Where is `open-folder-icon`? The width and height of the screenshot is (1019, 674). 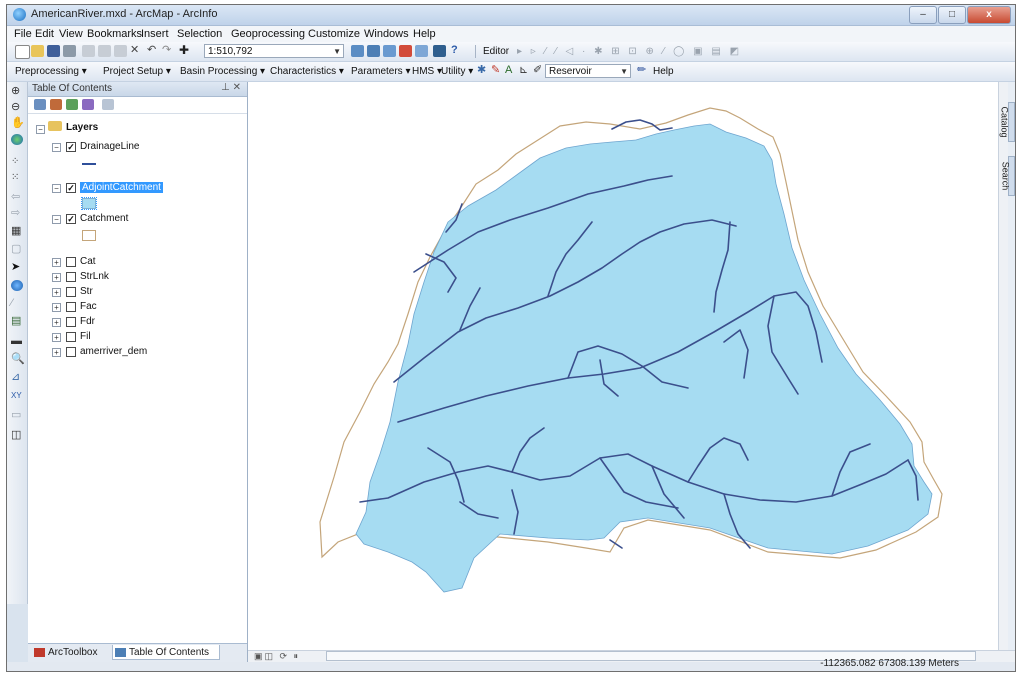
open-folder-icon is located at coordinates (37, 51).